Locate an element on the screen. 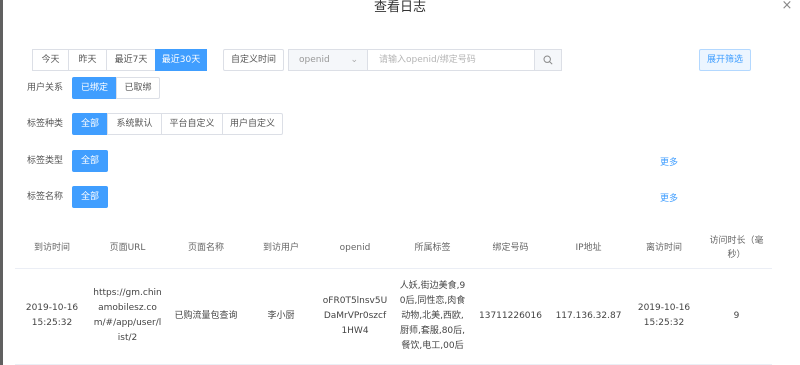 This screenshot has height=365, width=800. col-header-visitor: 到访用户 is located at coordinates (281, 248).